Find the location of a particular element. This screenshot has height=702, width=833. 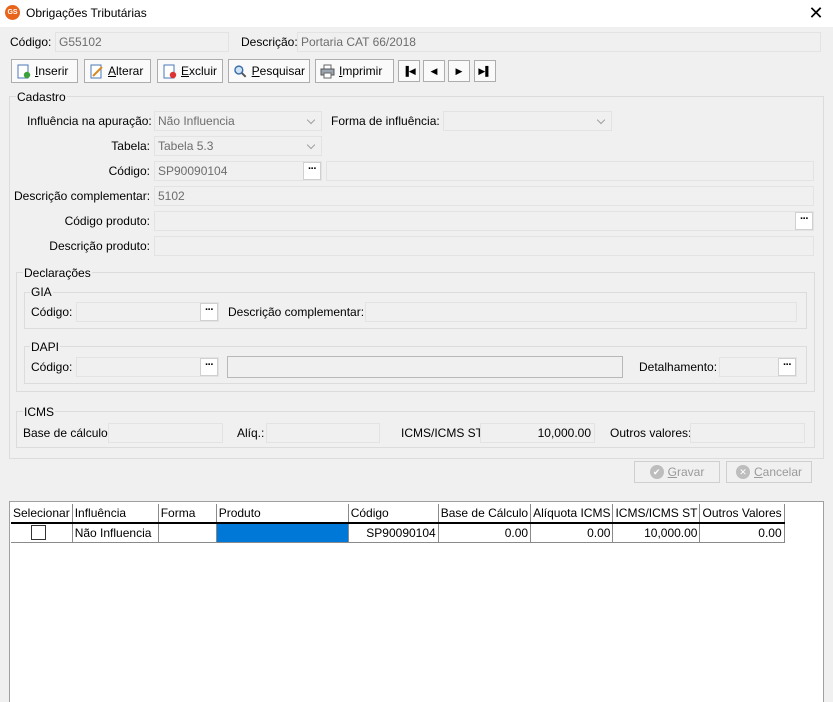

codigo-field: SP90090104 is located at coordinates (238, 171).